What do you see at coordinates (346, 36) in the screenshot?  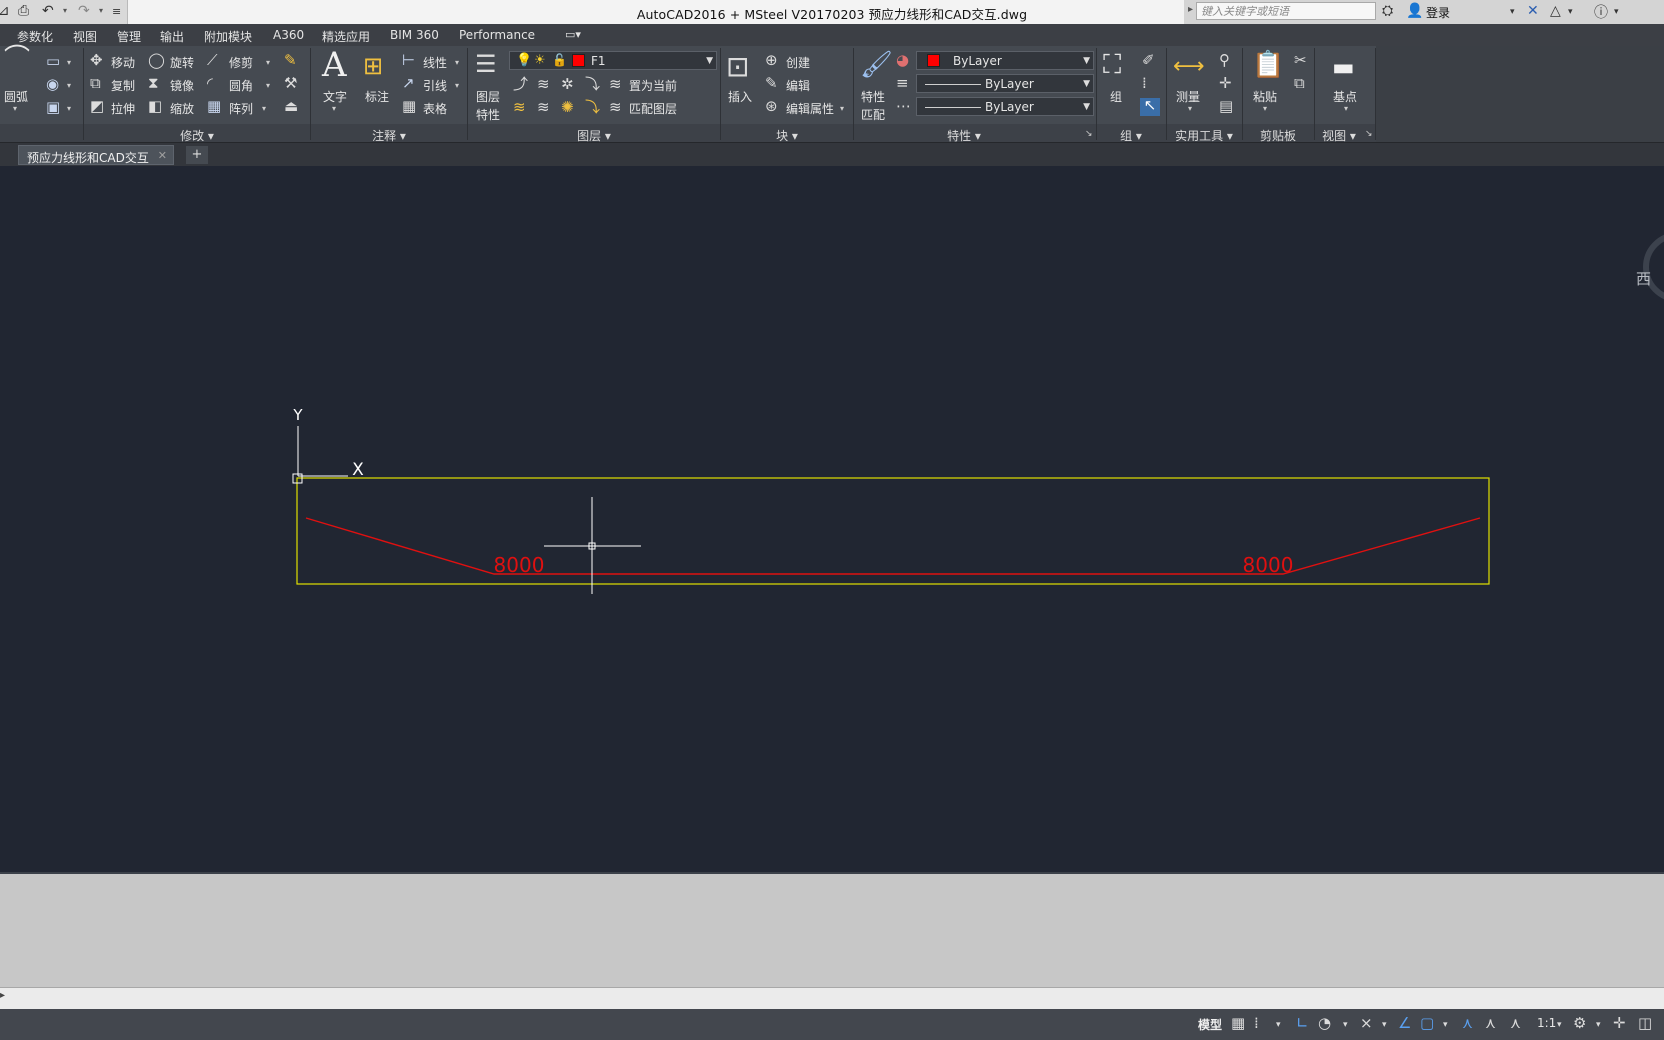 I see `tab-featured-apps: 精选应用` at bounding box center [346, 36].